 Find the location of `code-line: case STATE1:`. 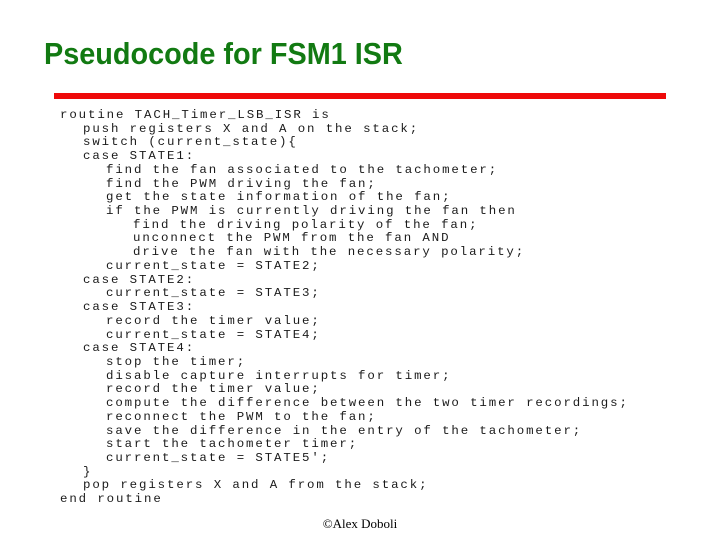

code-line: case STATE1: is located at coordinates (139, 156).